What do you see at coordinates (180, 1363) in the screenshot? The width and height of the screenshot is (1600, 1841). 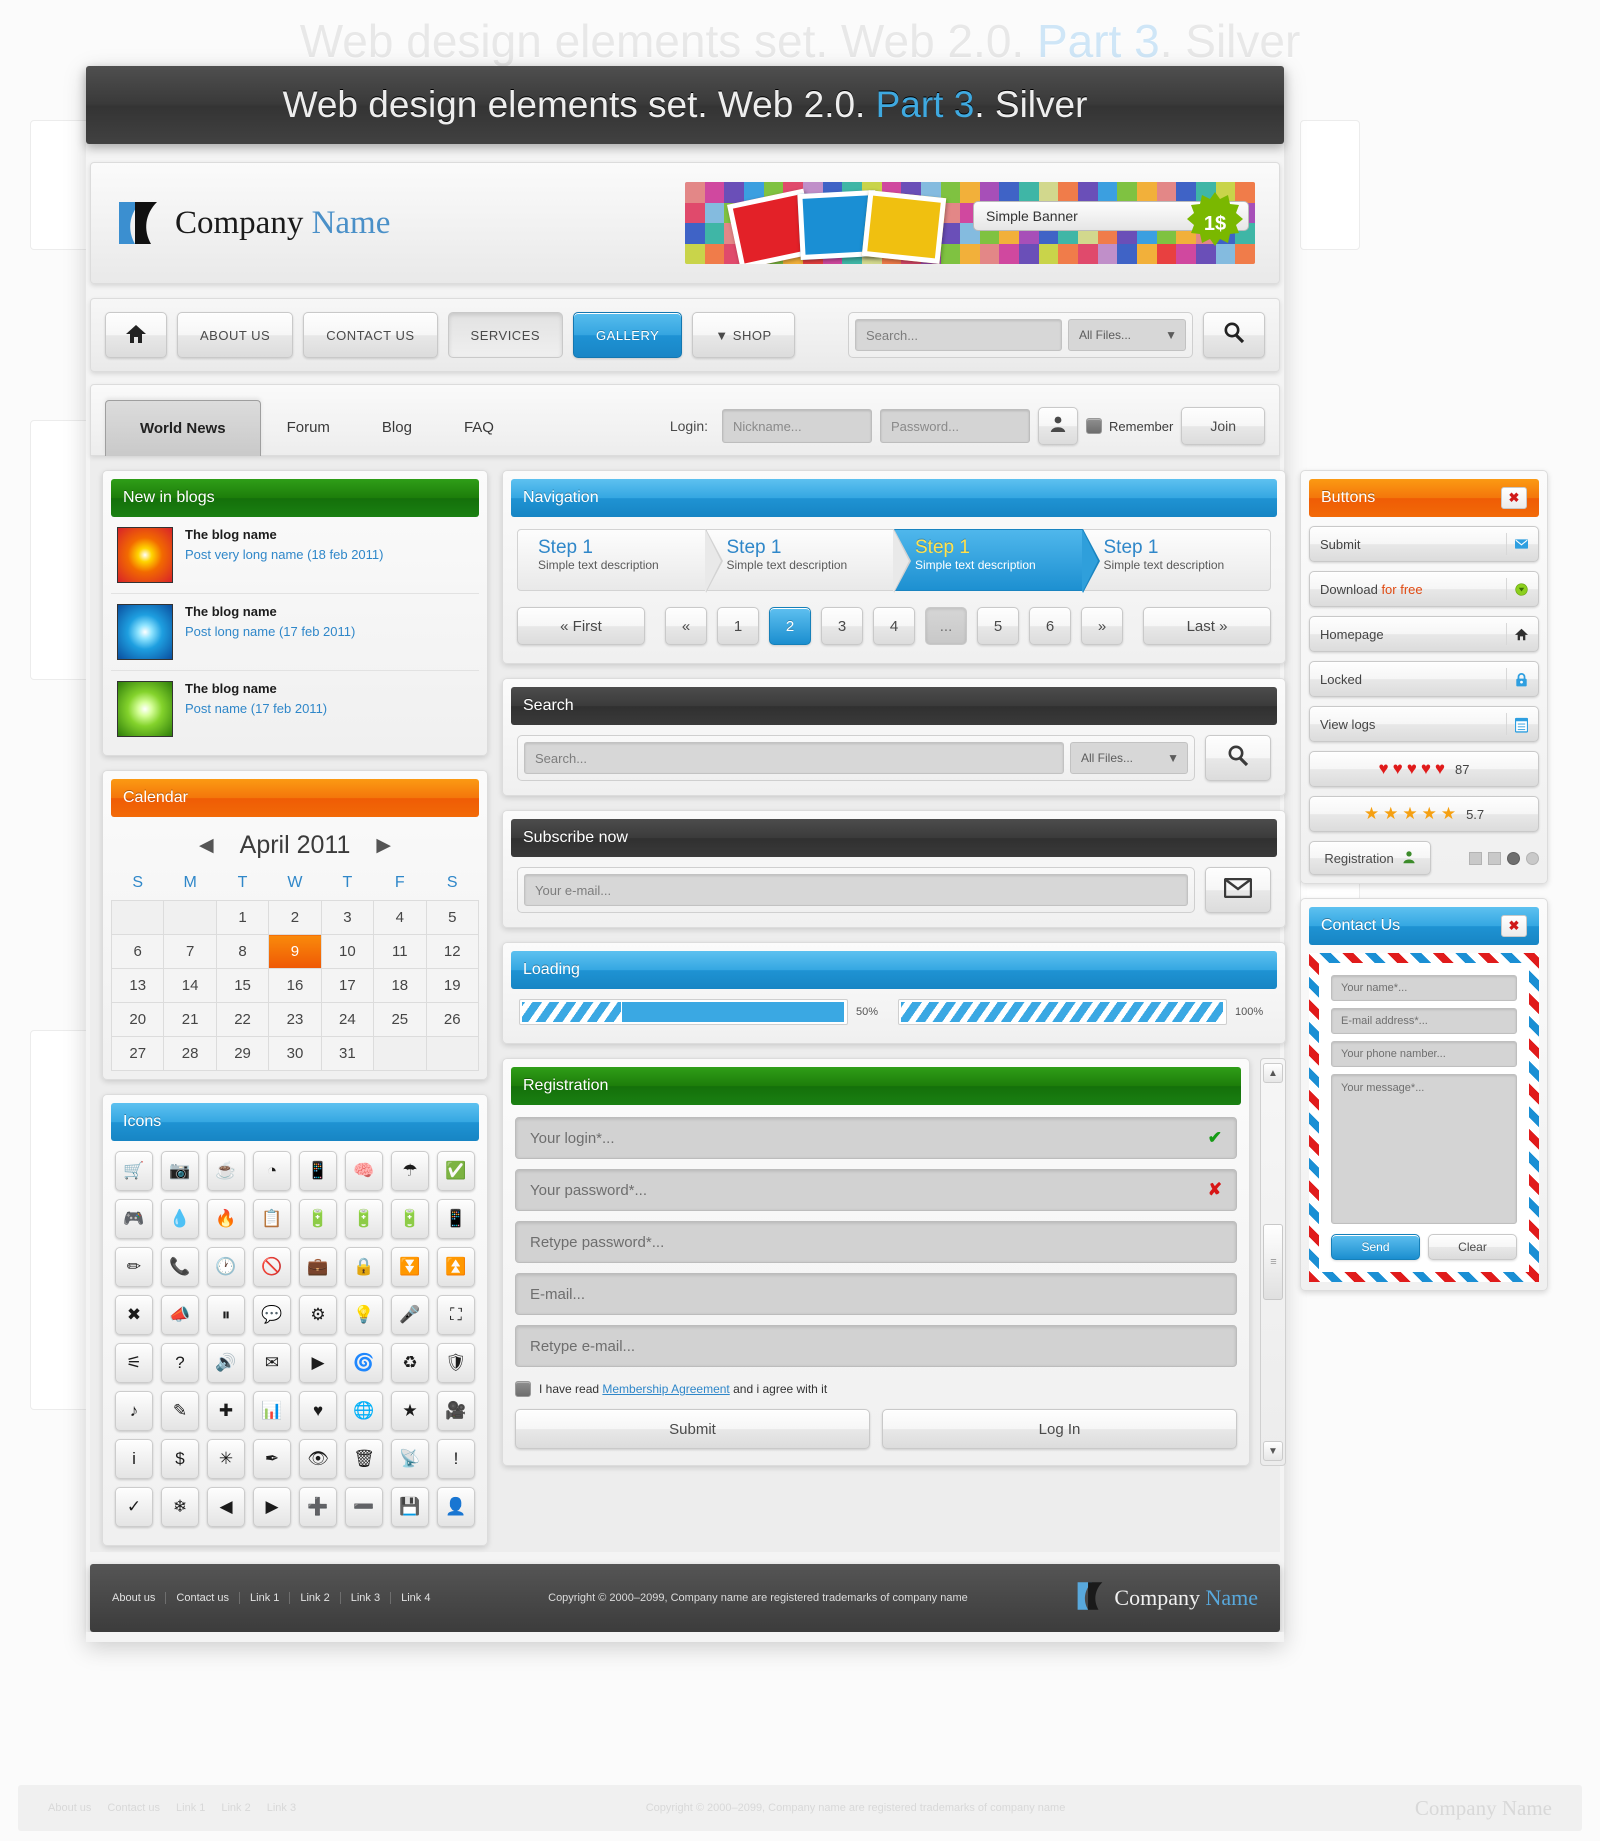 I see `icon-cell-33: ?` at bounding box center [180, 1363].